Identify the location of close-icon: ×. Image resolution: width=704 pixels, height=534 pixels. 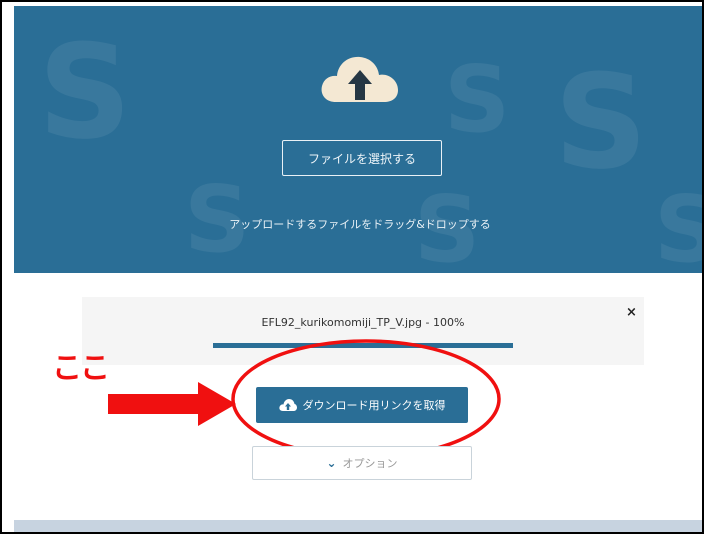
(631, 312).